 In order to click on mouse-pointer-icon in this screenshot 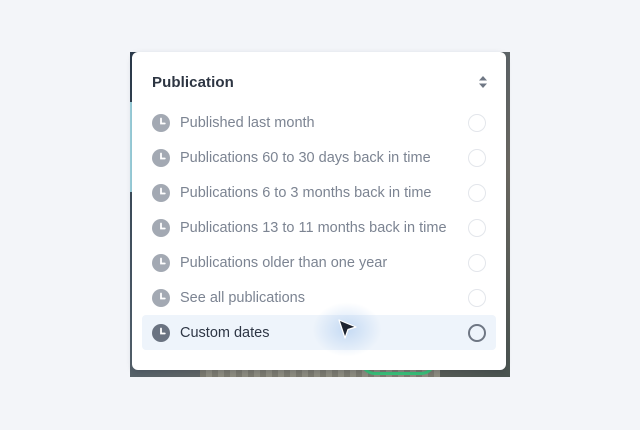, I will do `click(347, 329)`.